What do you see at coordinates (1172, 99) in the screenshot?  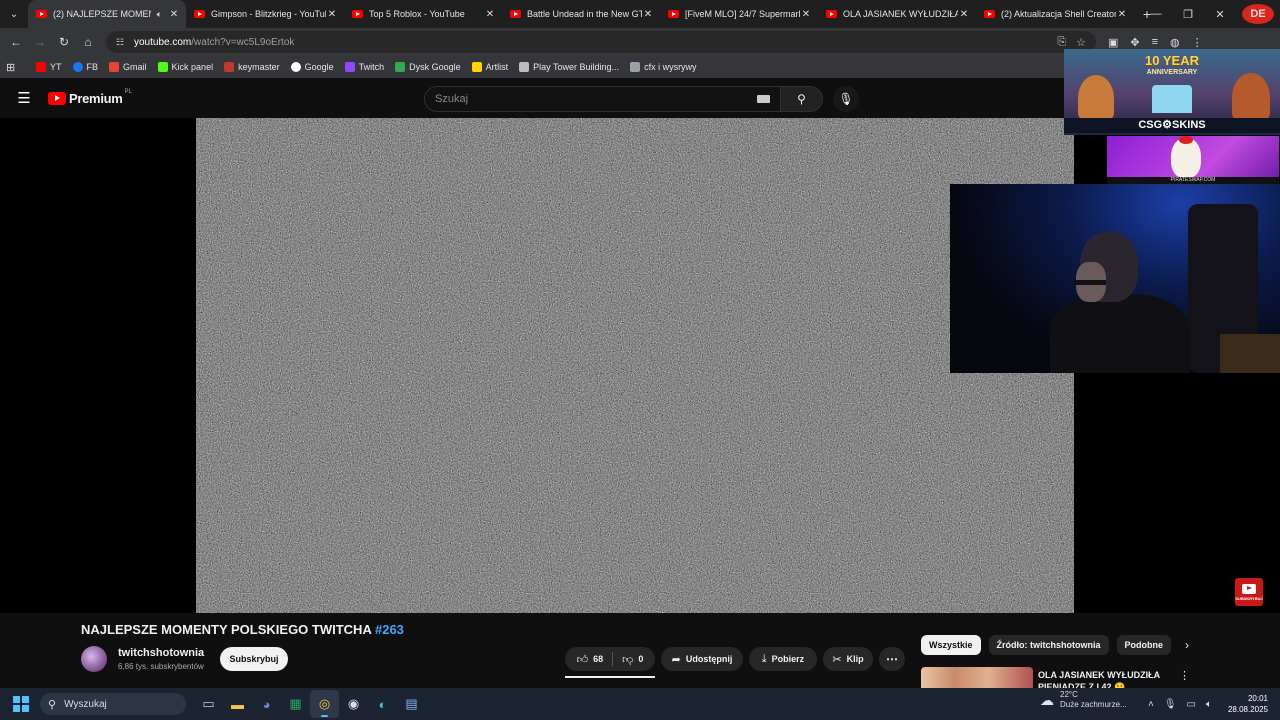 I see `ad-cake` at bounding box center [1172, 99].